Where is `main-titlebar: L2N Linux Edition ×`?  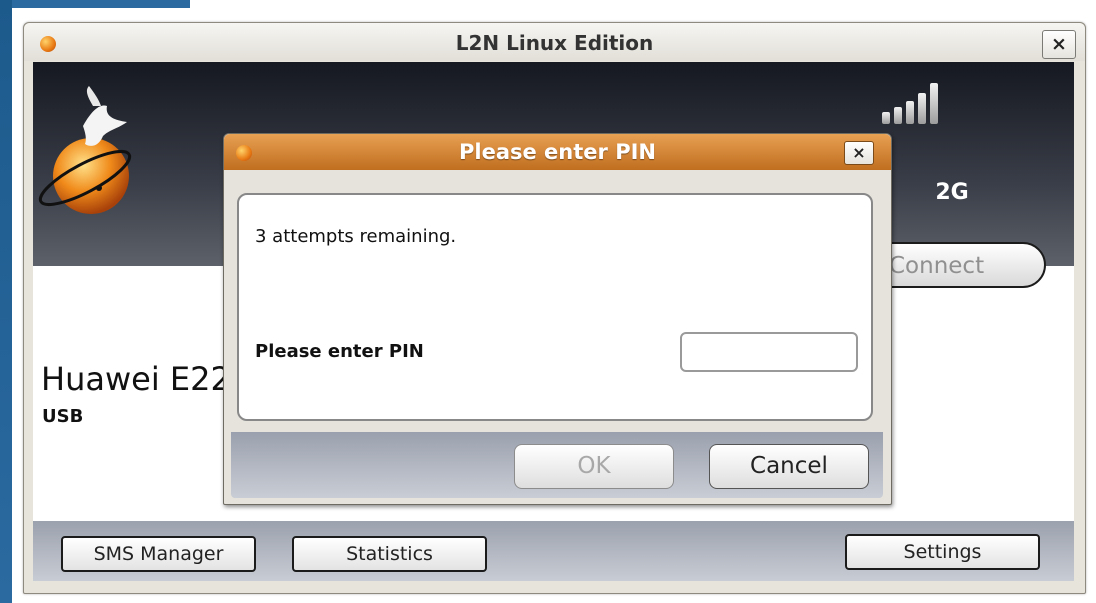 main-titlebar: L2N Linux Edition × is located at coordinates (554, 42).